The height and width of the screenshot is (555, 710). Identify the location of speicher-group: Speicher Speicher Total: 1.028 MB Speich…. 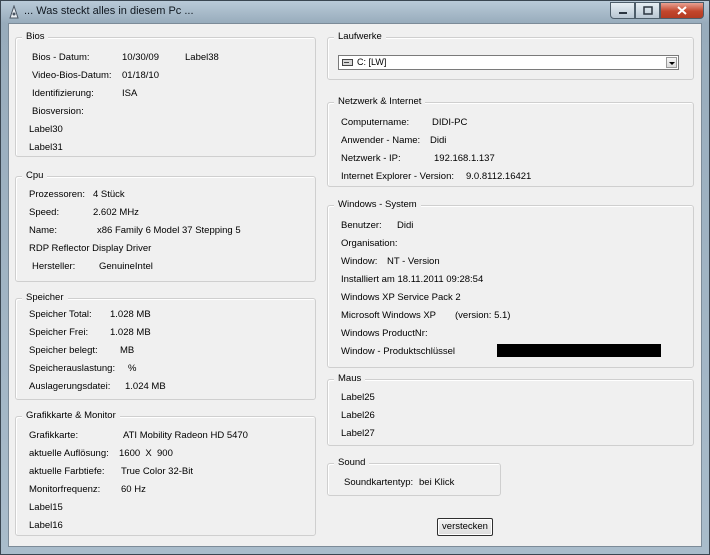
(165, 346).